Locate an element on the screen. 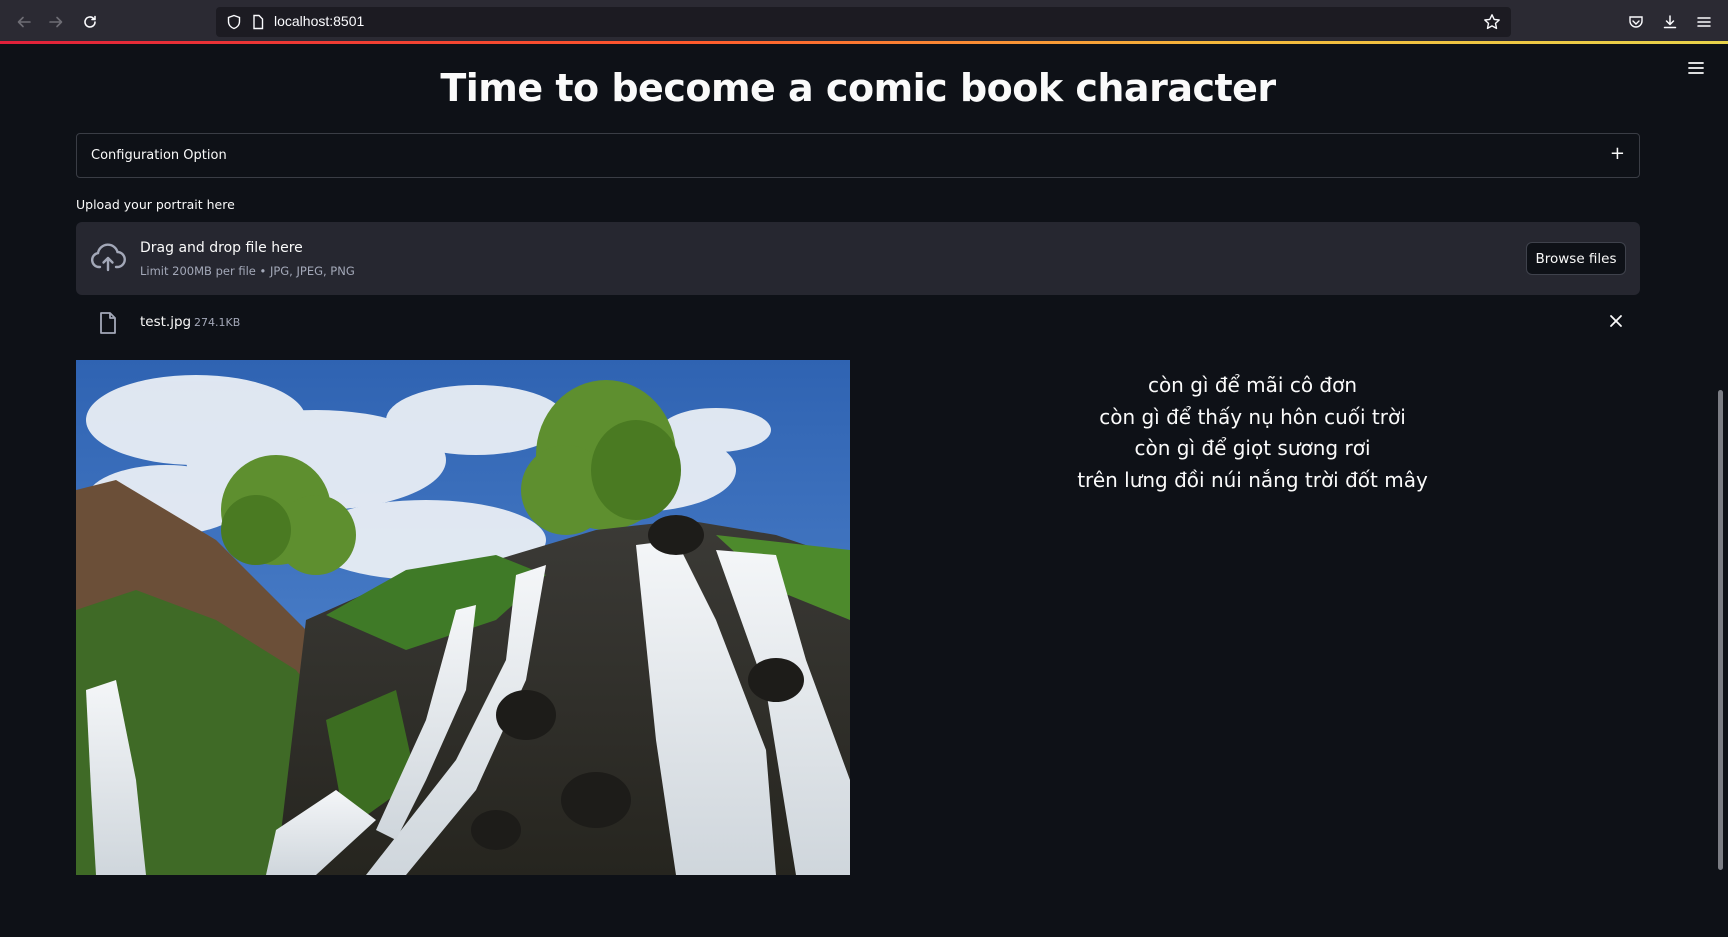  arrow-left-icon is located at coordinates (24, 22).